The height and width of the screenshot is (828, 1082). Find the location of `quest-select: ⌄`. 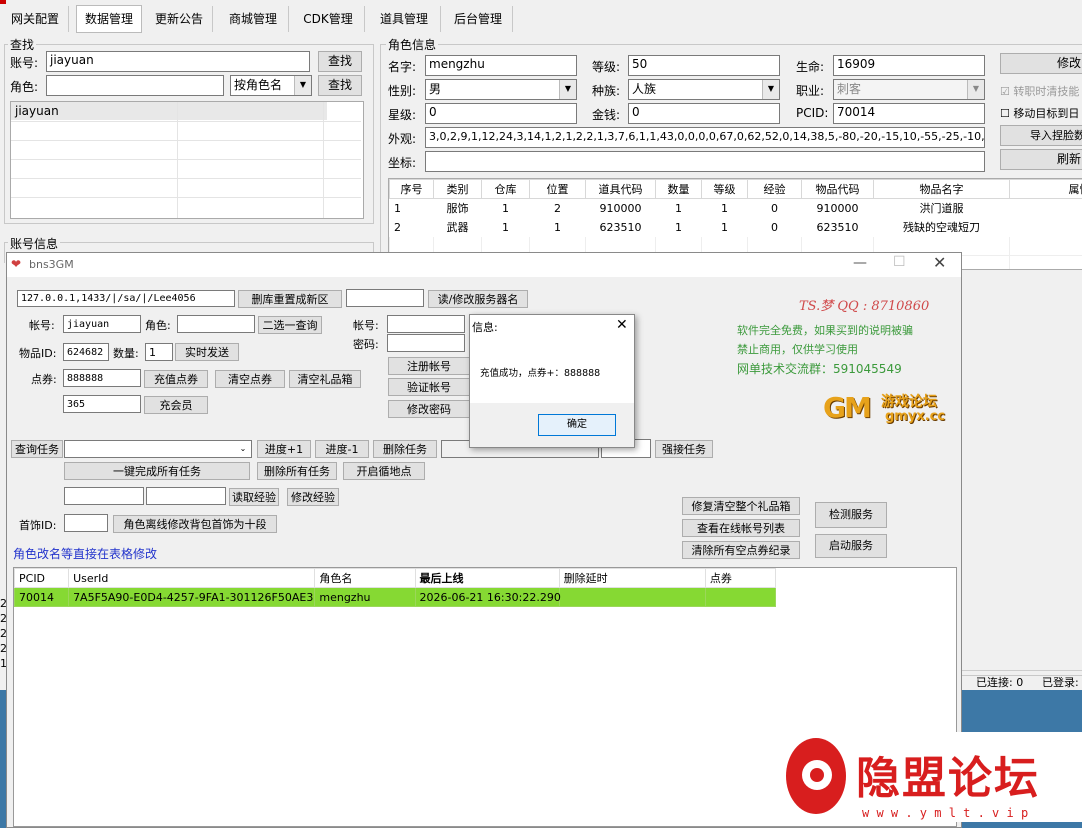

quest-select: ⌄ is located at coordinates (158, 449).